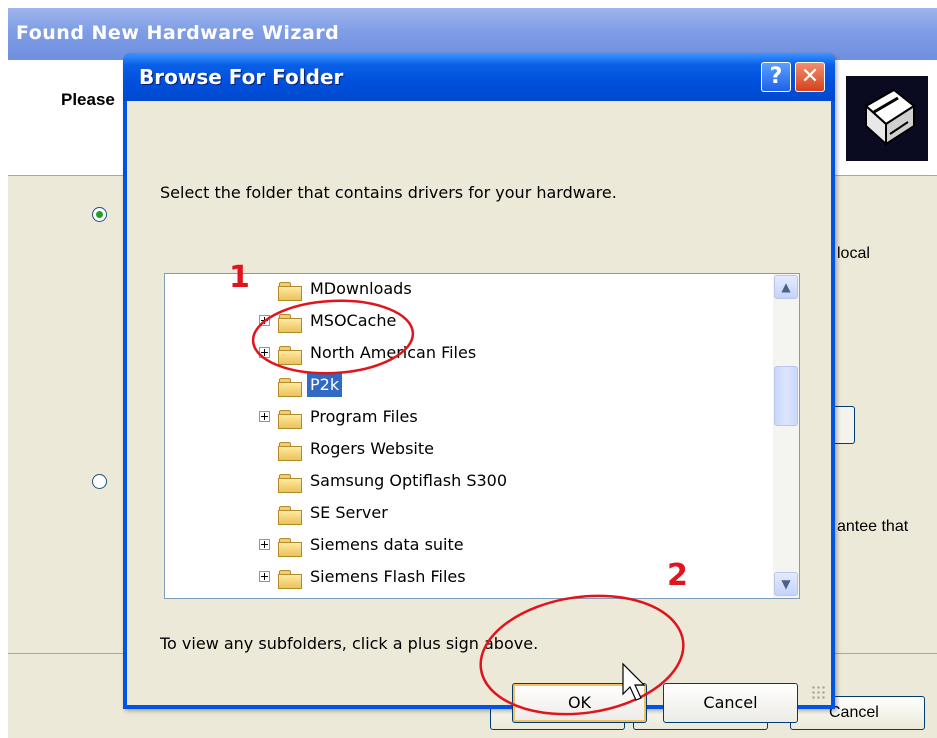 The image size is (937, 738). What do you see at coordinates (99, 214) in the screenshot?
I see `search-location-radio` at bounding box center [99, 214].